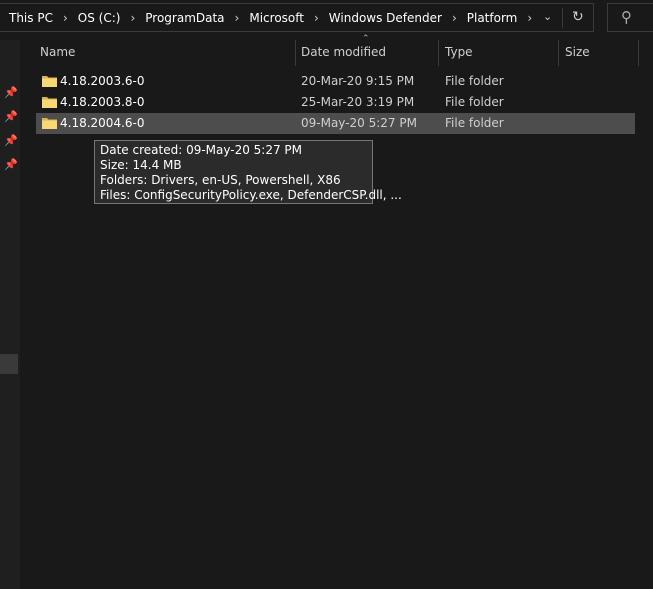 The width and height of the screenshot is (653, 589). I want to click on column-header-type: Type, so click(459, 52).